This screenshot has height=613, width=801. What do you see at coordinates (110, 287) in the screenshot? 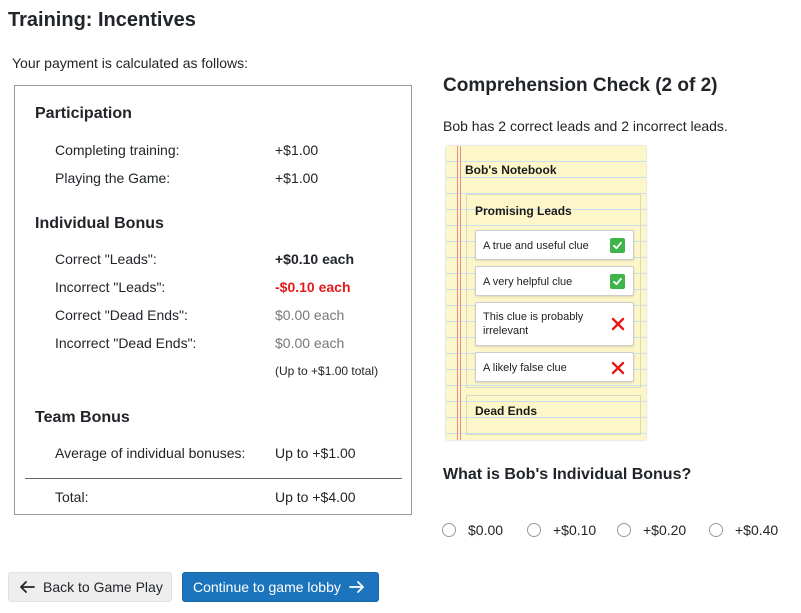
I see `row-label: Incorrect "Leads":` at bounding box center [110, 287].